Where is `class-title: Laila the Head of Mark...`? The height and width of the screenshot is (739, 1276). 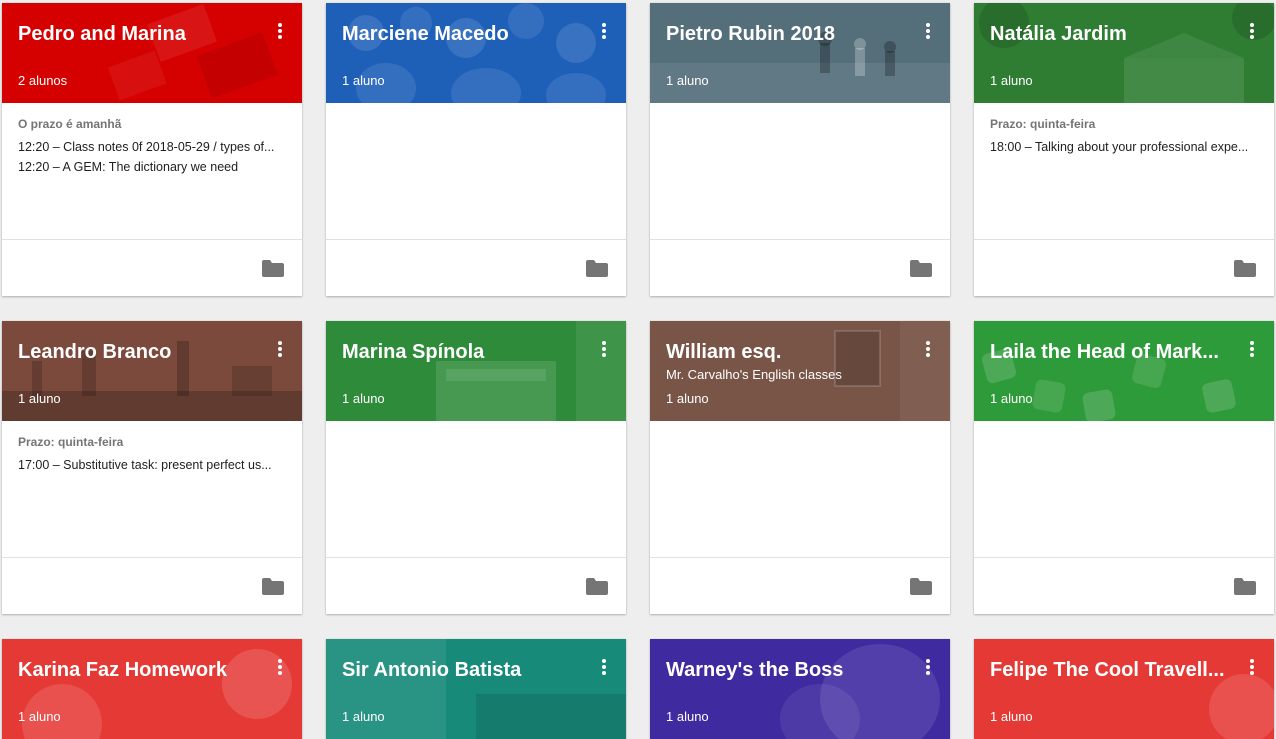 class-title: Laila the Head of Mark... is located at coordinates (1110, 352).